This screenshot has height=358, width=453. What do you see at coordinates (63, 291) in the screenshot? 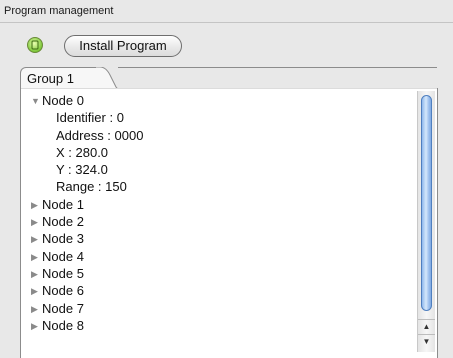
I see `tree-node-label: Node 6` at bounding box center [63, 291].